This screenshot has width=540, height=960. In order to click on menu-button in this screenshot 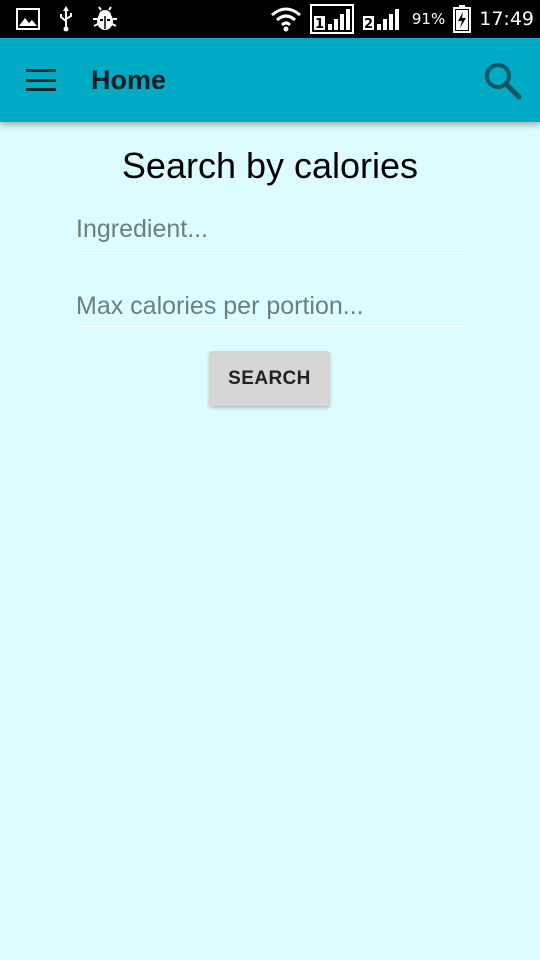, I will do `click(41, 80)`.